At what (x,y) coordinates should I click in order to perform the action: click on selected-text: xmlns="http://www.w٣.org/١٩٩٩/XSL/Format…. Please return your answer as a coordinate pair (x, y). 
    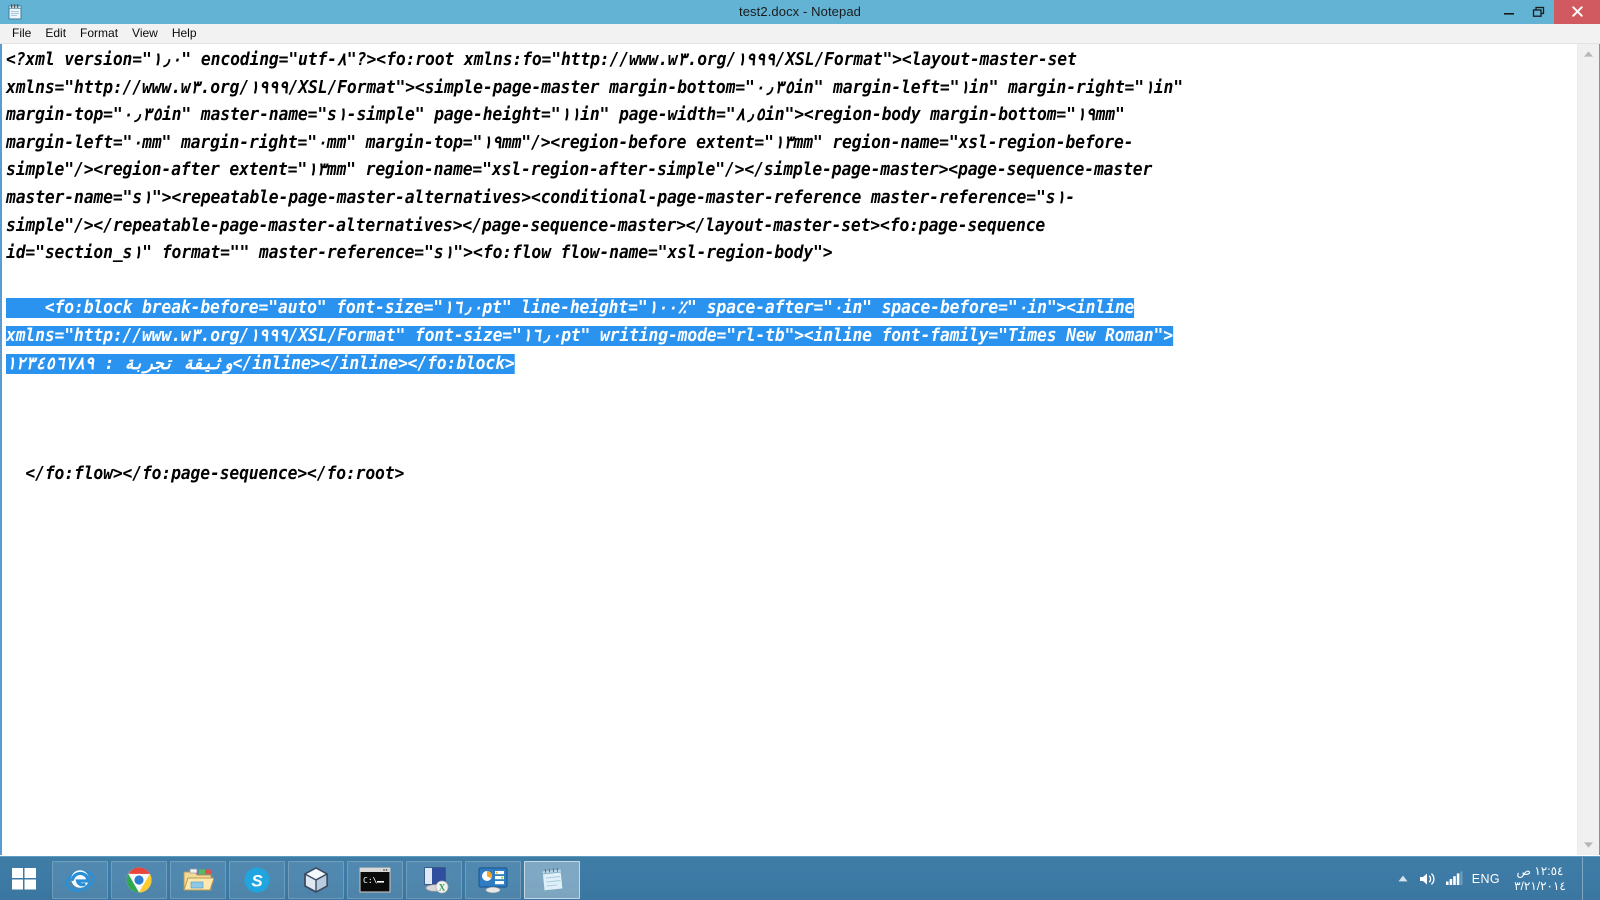
    Looking at the image, I should click on (589, 335).